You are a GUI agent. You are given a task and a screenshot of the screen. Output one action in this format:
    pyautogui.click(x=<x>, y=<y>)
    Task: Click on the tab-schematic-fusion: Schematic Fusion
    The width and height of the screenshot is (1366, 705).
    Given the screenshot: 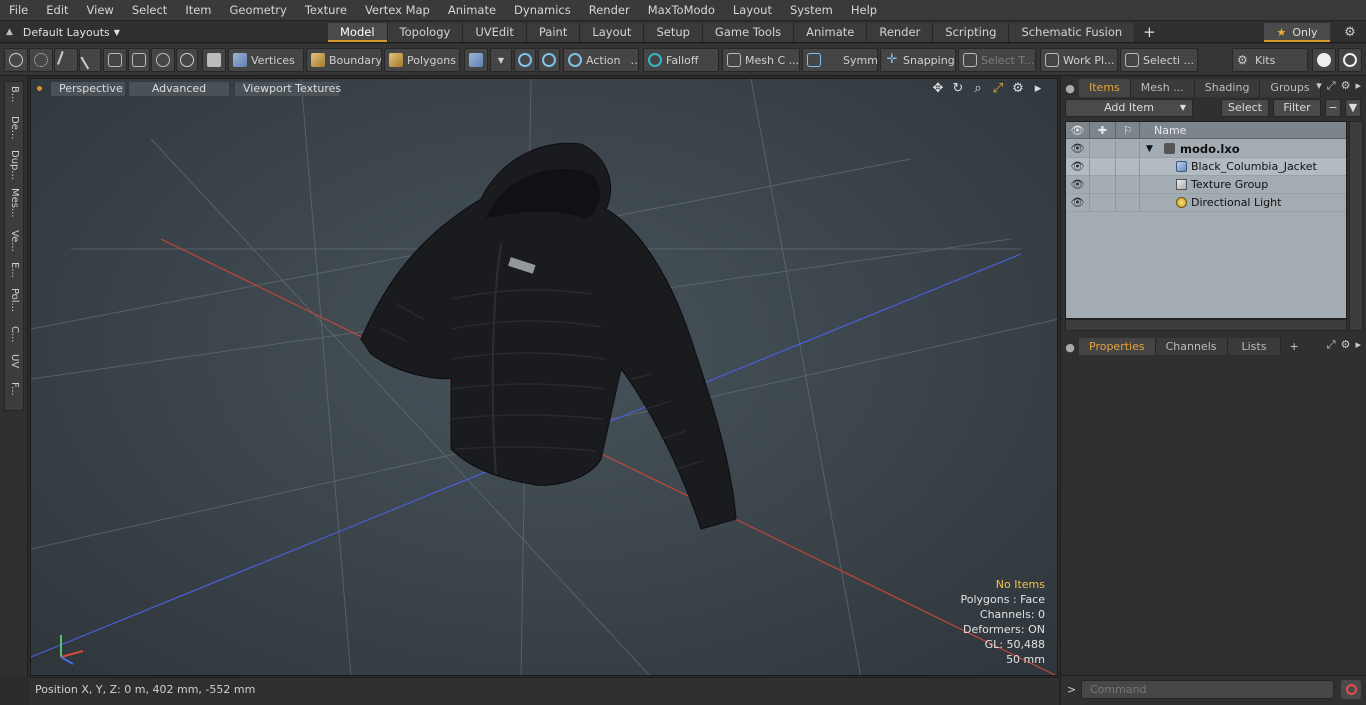 What is the action you would take?
    pyautogui.click(x=1072, y=32)
    